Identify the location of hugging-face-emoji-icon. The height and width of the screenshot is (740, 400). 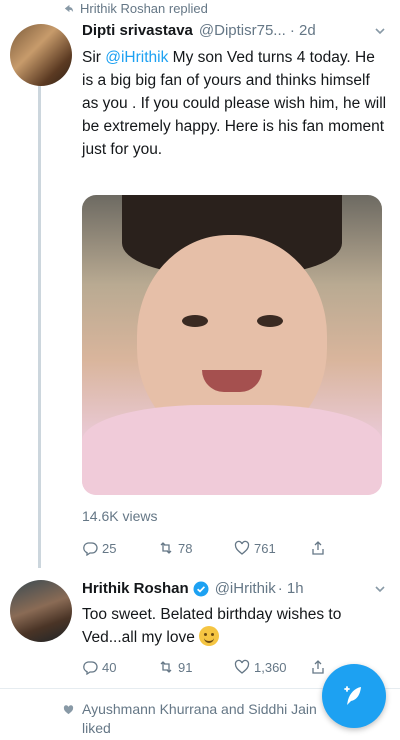
(209, 636).